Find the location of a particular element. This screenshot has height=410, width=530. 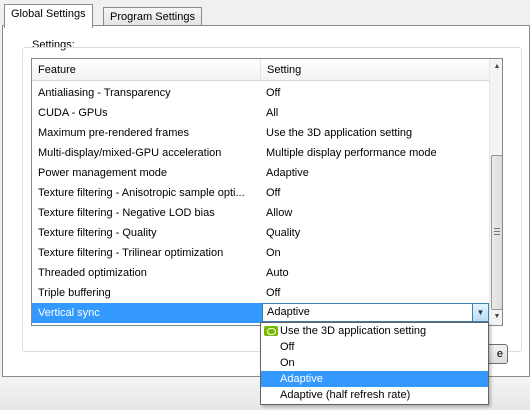

table-row: Power management mode Adaptive is located at coordinates (260, 173).